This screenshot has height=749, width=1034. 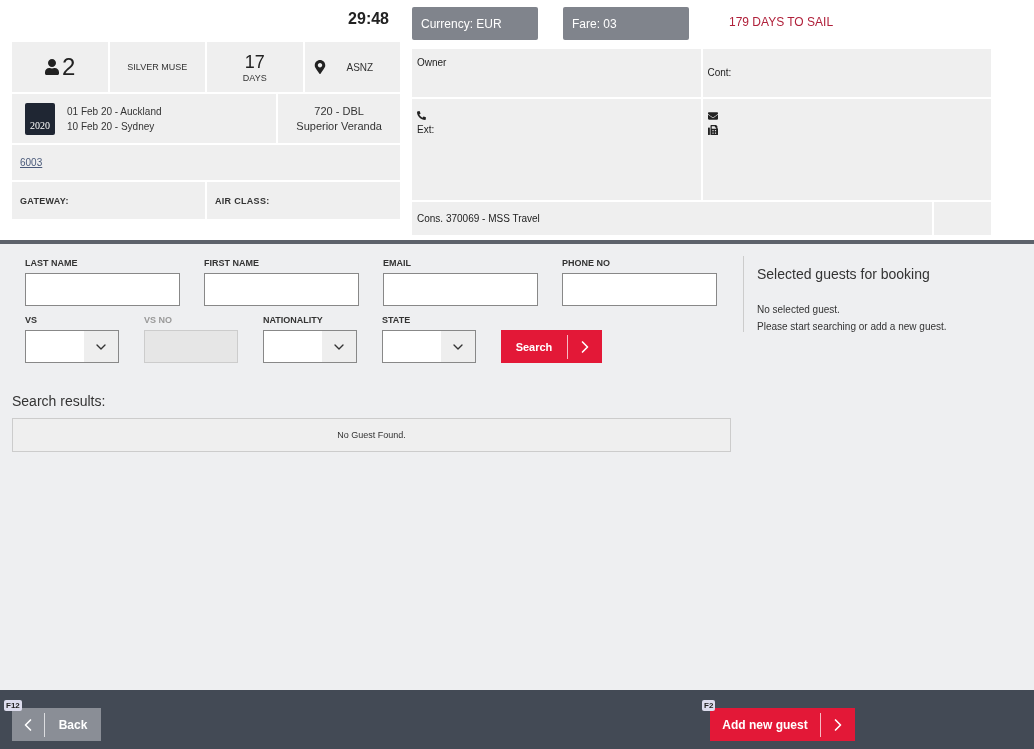 What do you see at coordinates (40, 125) in the screenshot?
I see `calendar-year: 2020` at bounding box center [40, 125].